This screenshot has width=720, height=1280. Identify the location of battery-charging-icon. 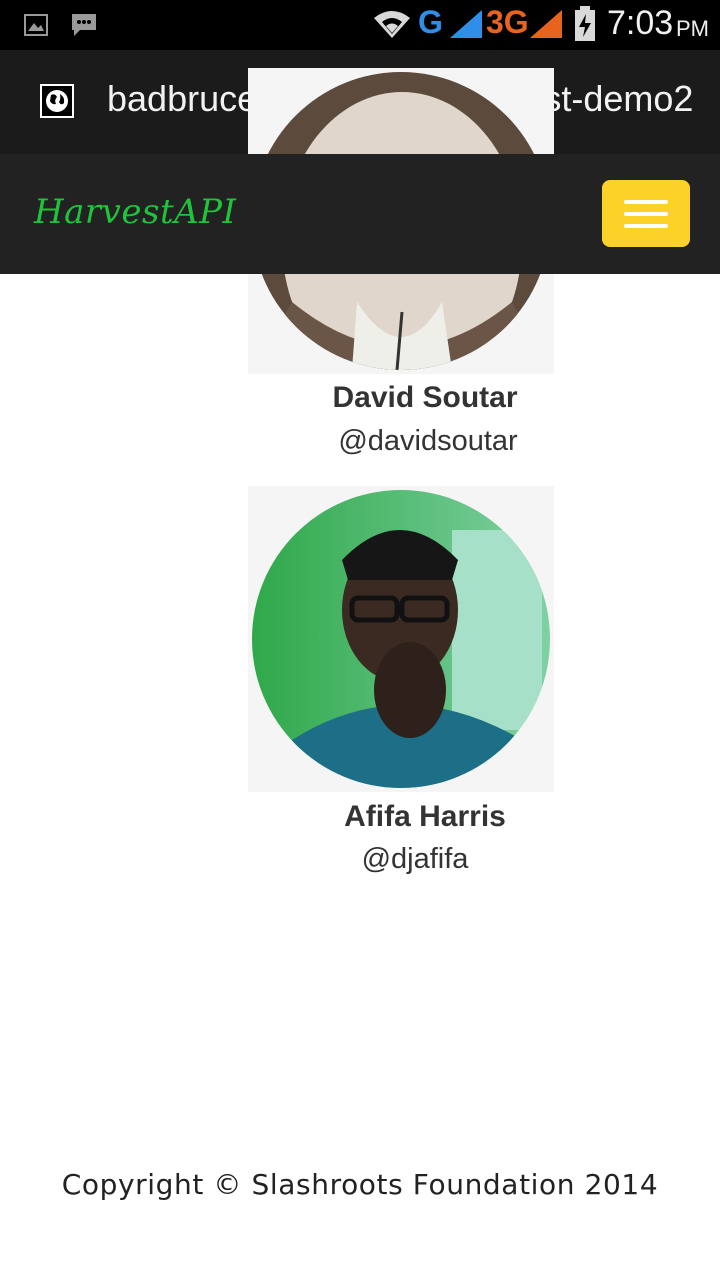
(585, 23).